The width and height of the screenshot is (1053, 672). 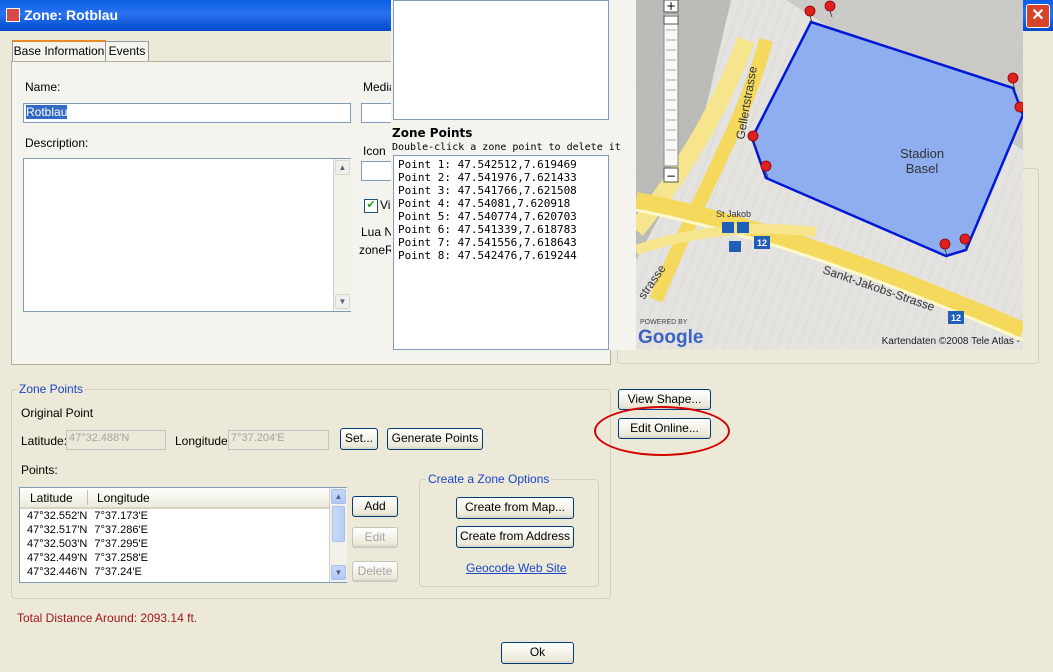 I want to click on name-field: Rotblau, so click(x=187, y=113).